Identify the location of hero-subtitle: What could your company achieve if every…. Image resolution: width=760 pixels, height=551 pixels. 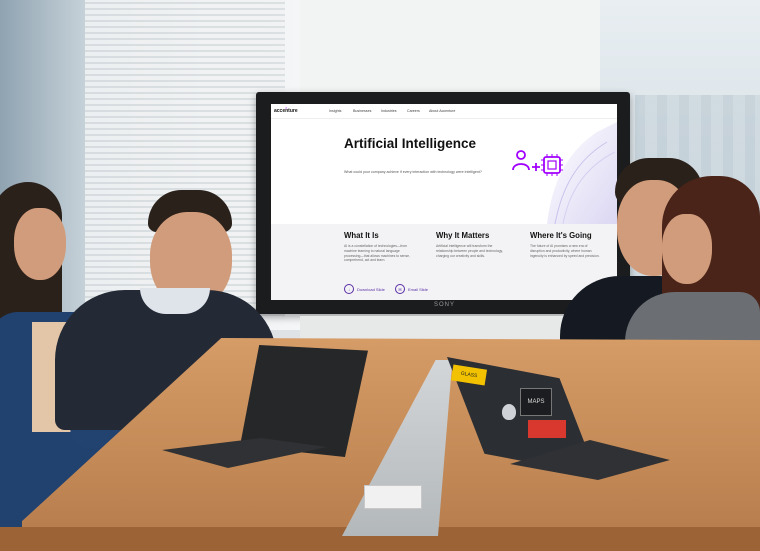
(413, 172).